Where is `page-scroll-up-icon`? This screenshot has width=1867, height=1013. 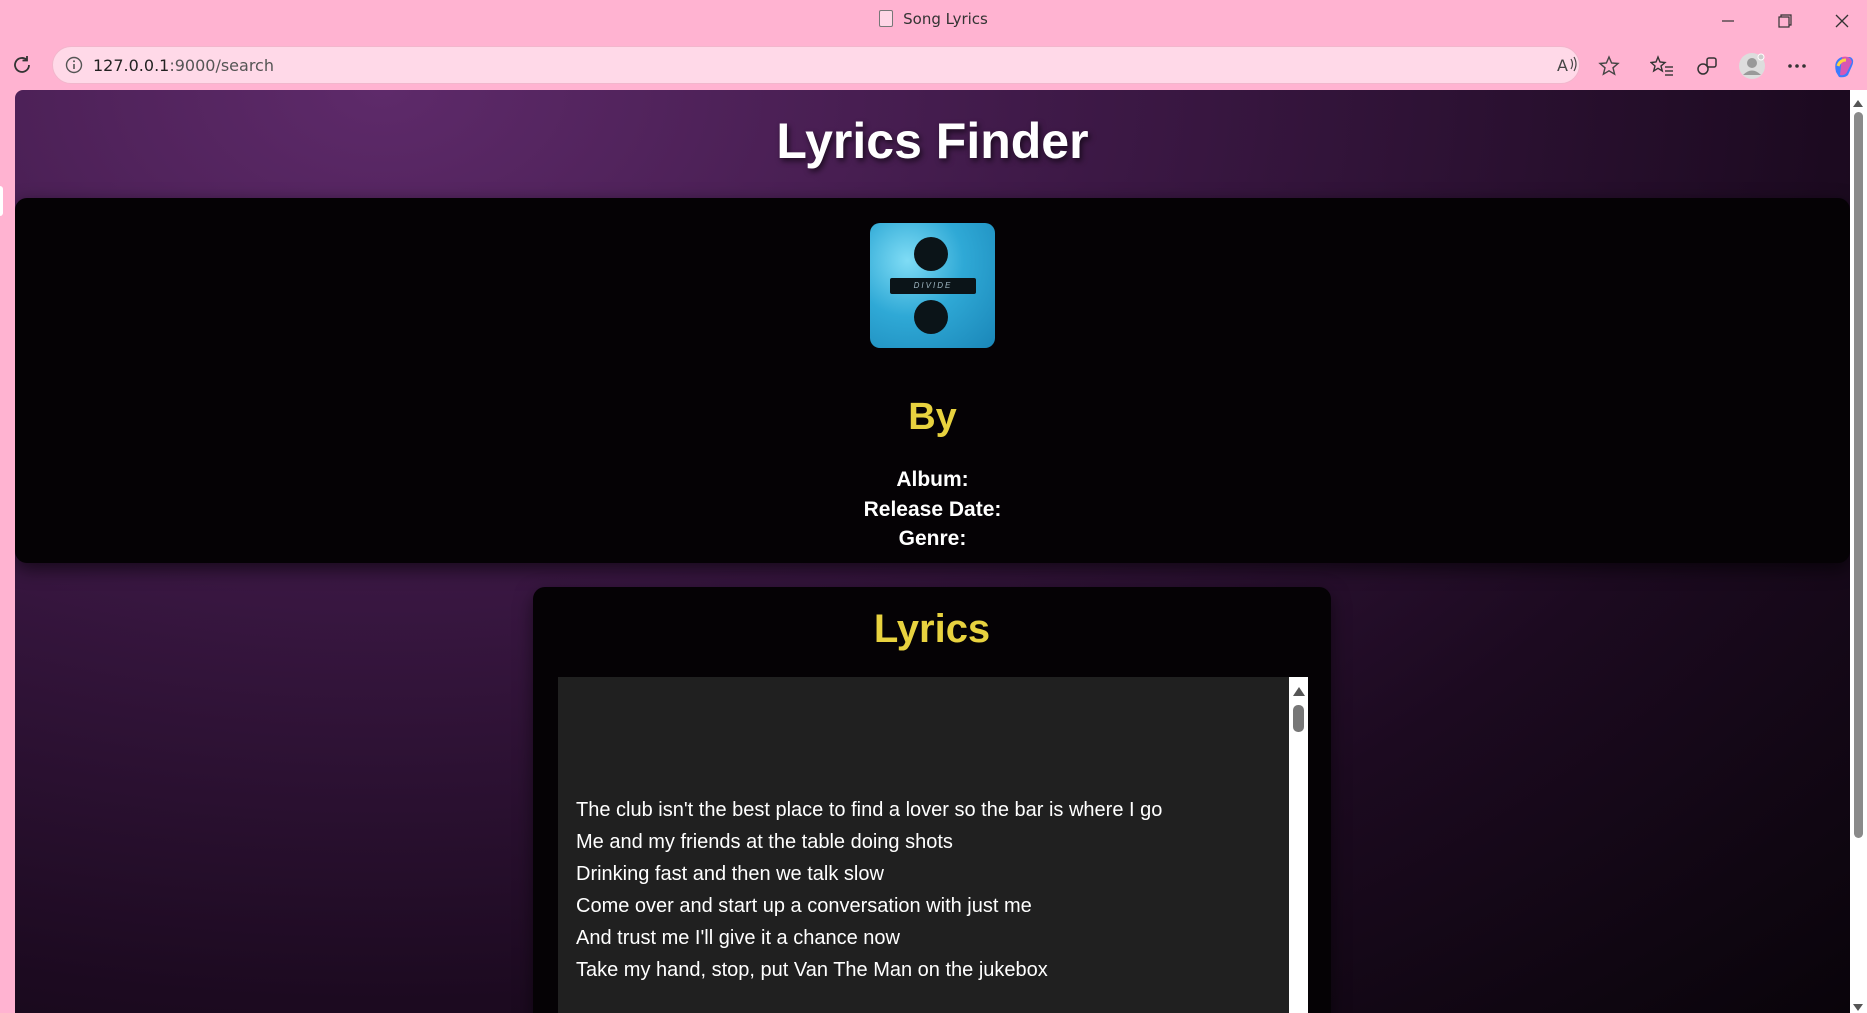 page-scroll-up-icon is located at coordinates (1858, 103).